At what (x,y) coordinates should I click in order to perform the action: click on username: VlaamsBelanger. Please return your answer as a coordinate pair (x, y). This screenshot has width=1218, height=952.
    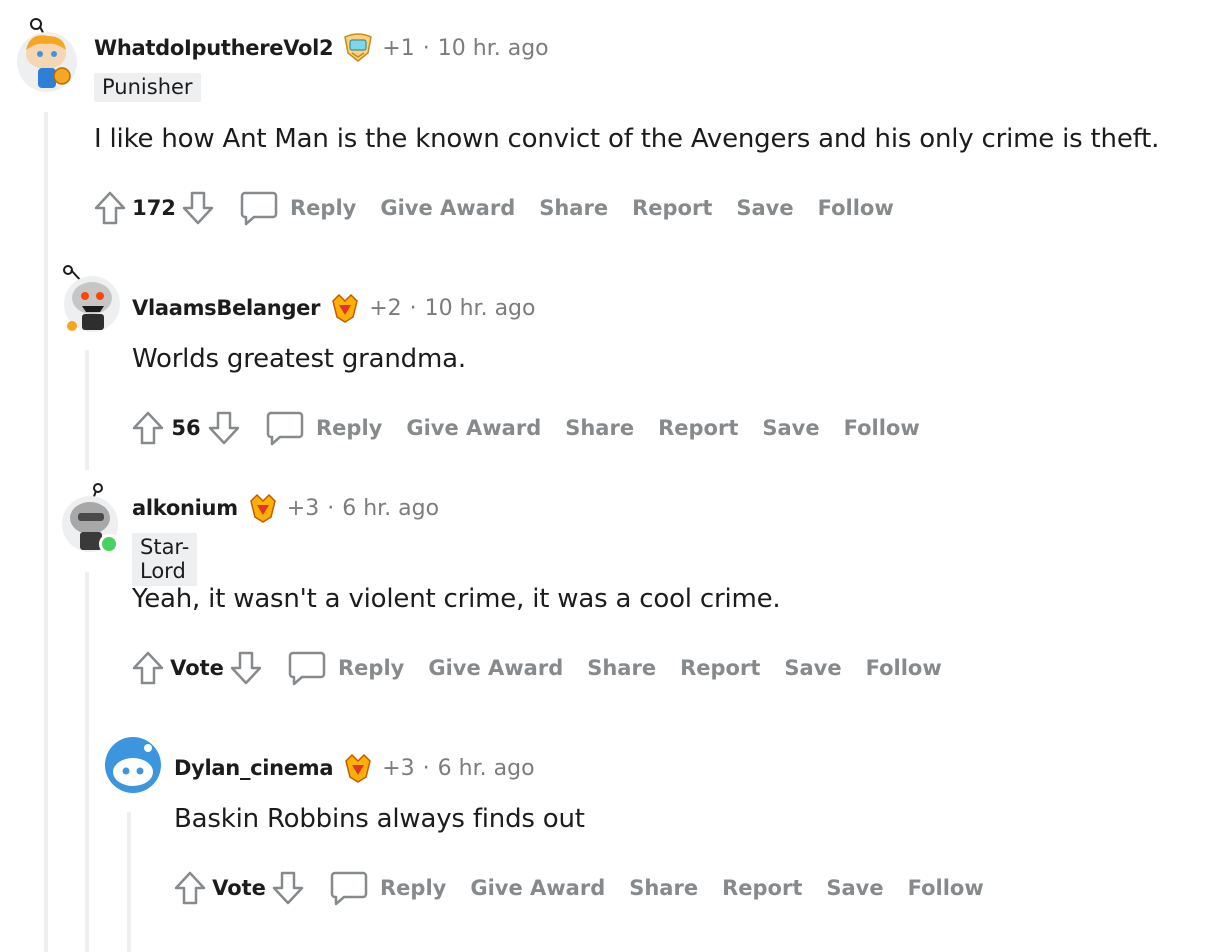
    Looking at the image, I should click on (226, 308).